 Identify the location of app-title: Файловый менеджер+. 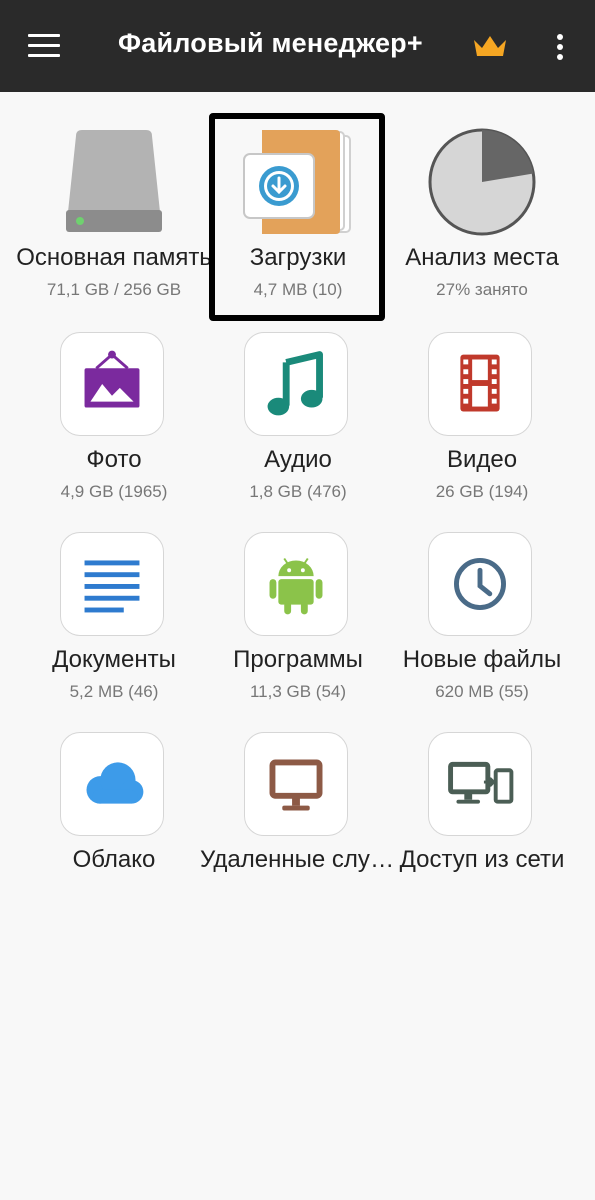
(270, 43).